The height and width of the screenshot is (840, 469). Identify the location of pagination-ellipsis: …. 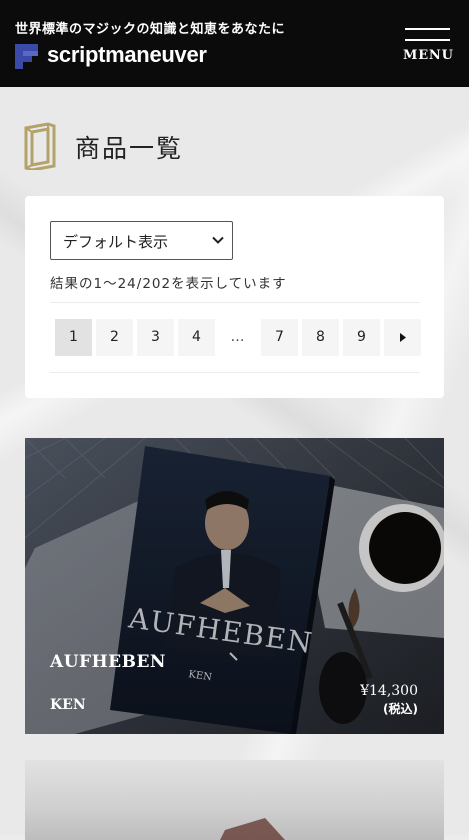
(237, 337).